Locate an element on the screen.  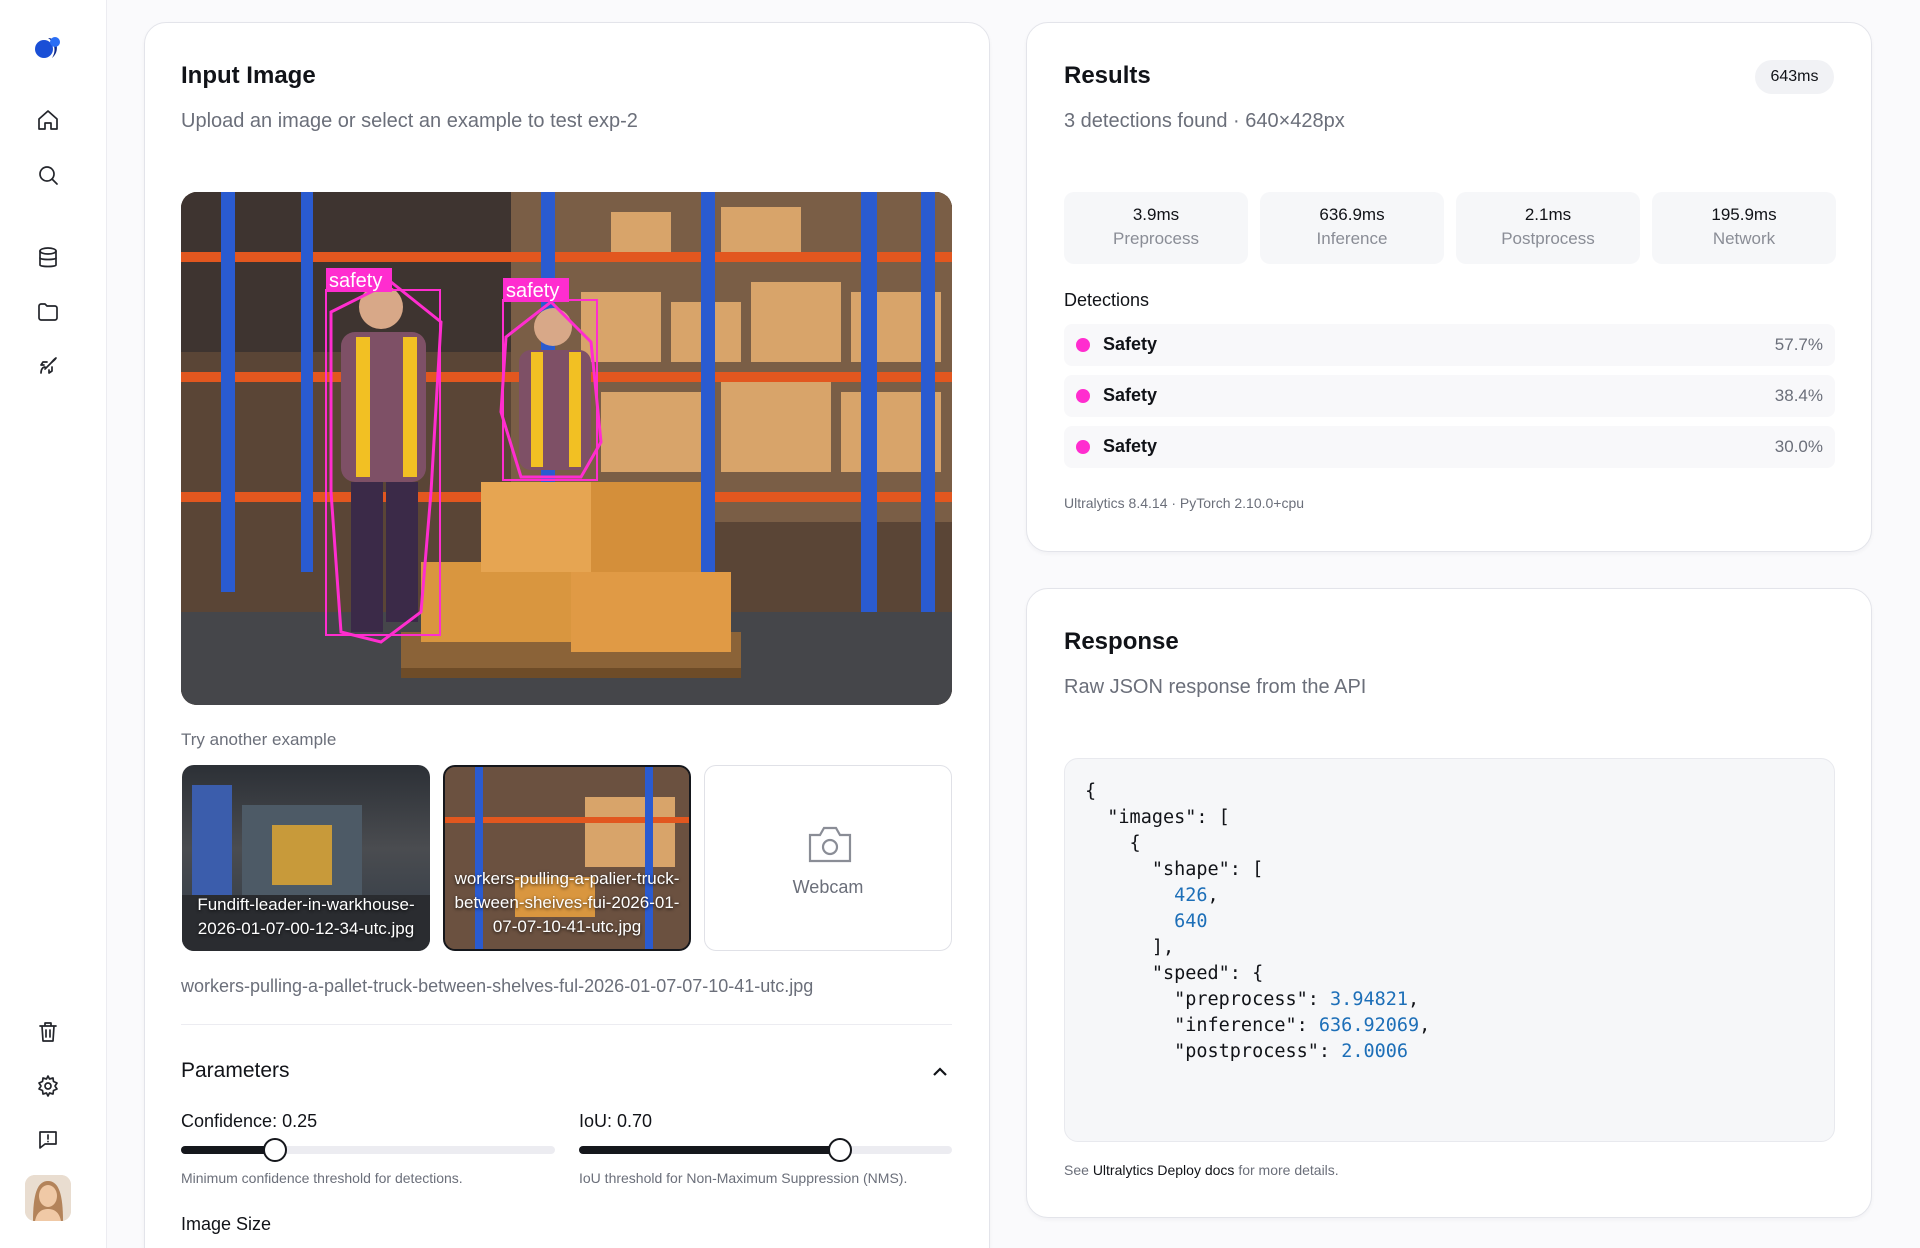
webcam-button: Webcam is located at coordinates (828, 858).